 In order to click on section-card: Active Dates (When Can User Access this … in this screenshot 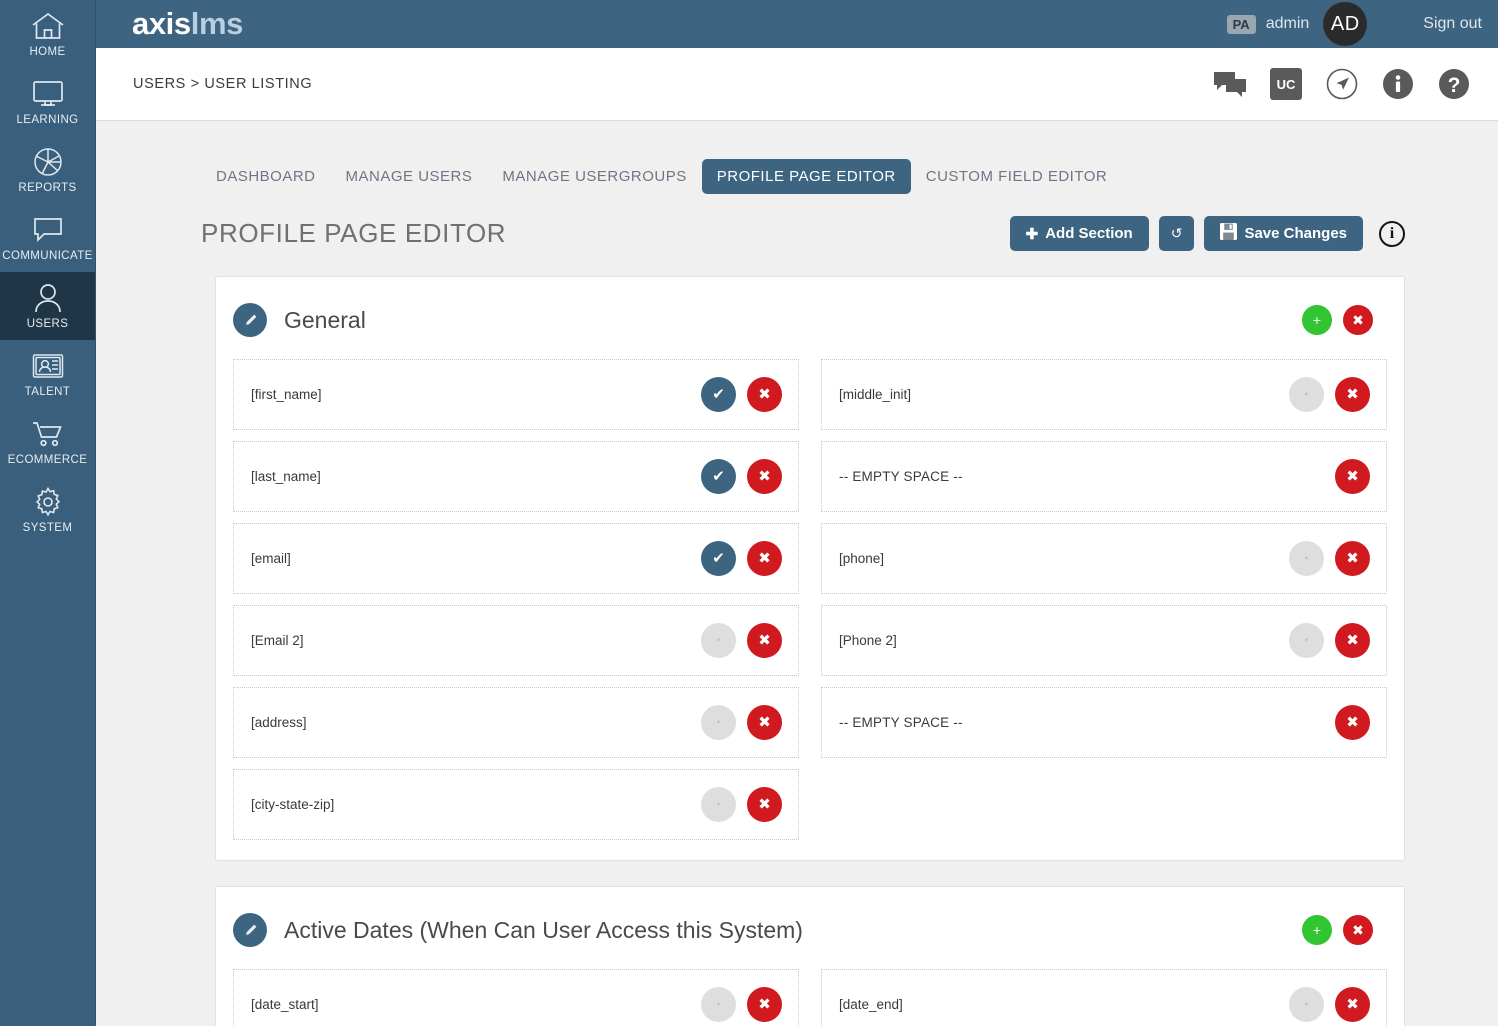, I will do `click(810, 956)`.